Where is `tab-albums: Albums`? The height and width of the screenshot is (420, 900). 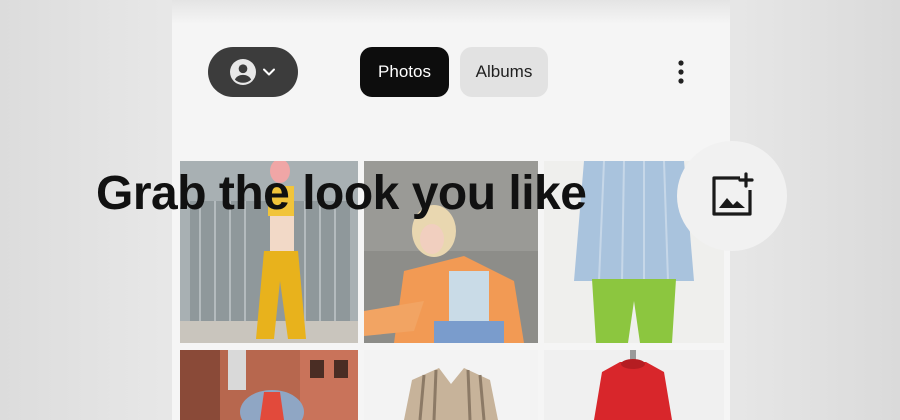 tab-albums: Albums is located at coordinates (504, 72).